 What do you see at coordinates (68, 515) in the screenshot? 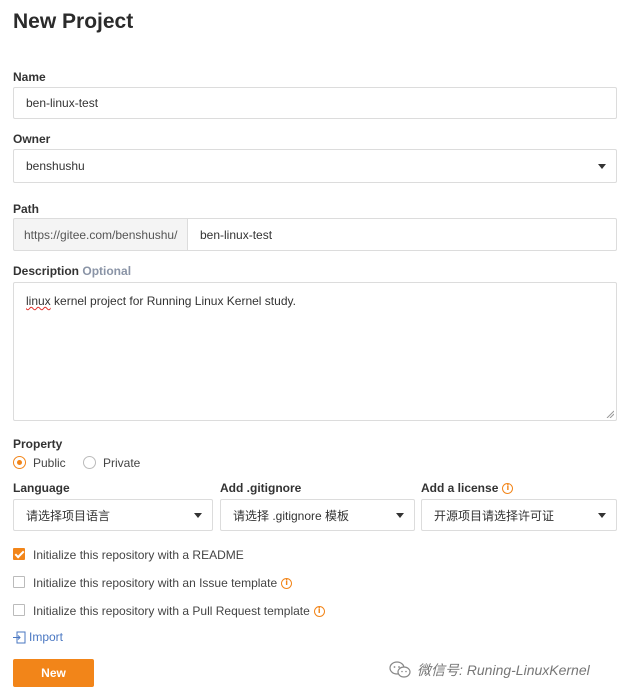
I see `language-select-value: 请选择项目语言` at bounding box center [68, 515].